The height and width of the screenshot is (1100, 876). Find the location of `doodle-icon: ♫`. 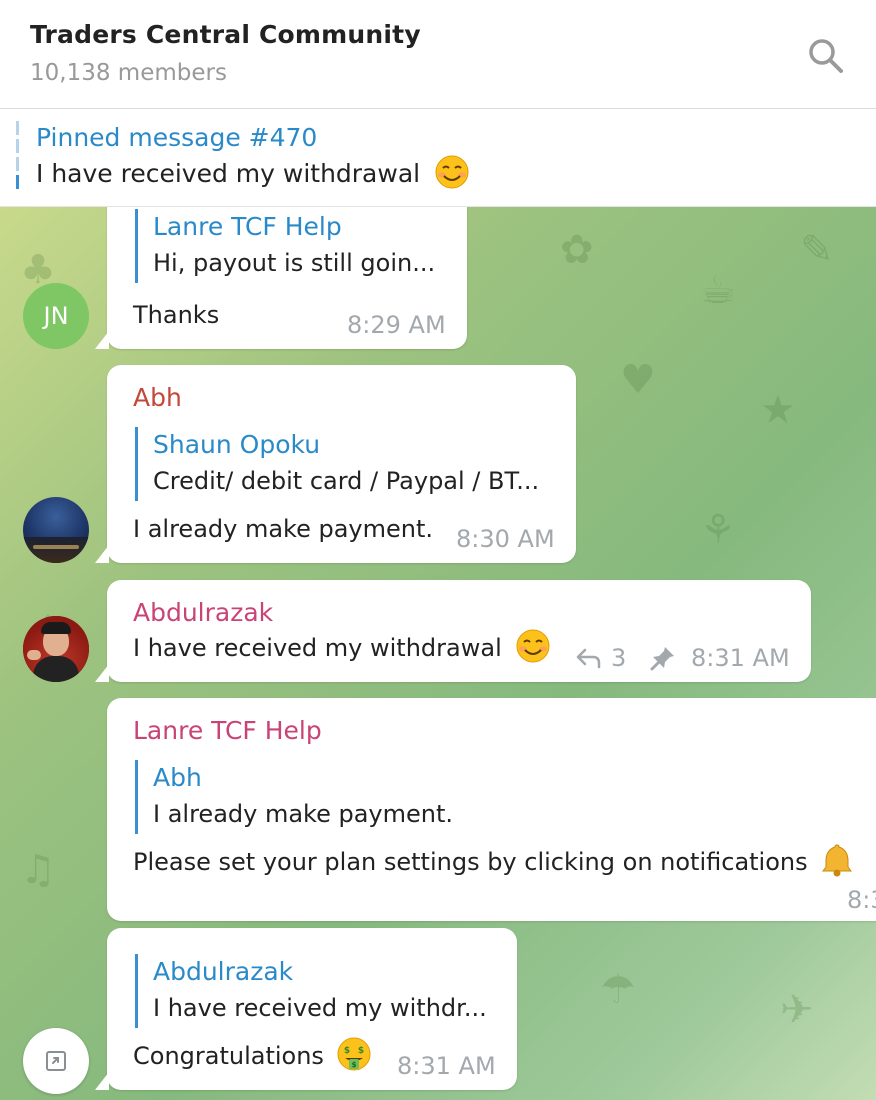

doodle-icon: ♫ is located at coordinates (38, 870).